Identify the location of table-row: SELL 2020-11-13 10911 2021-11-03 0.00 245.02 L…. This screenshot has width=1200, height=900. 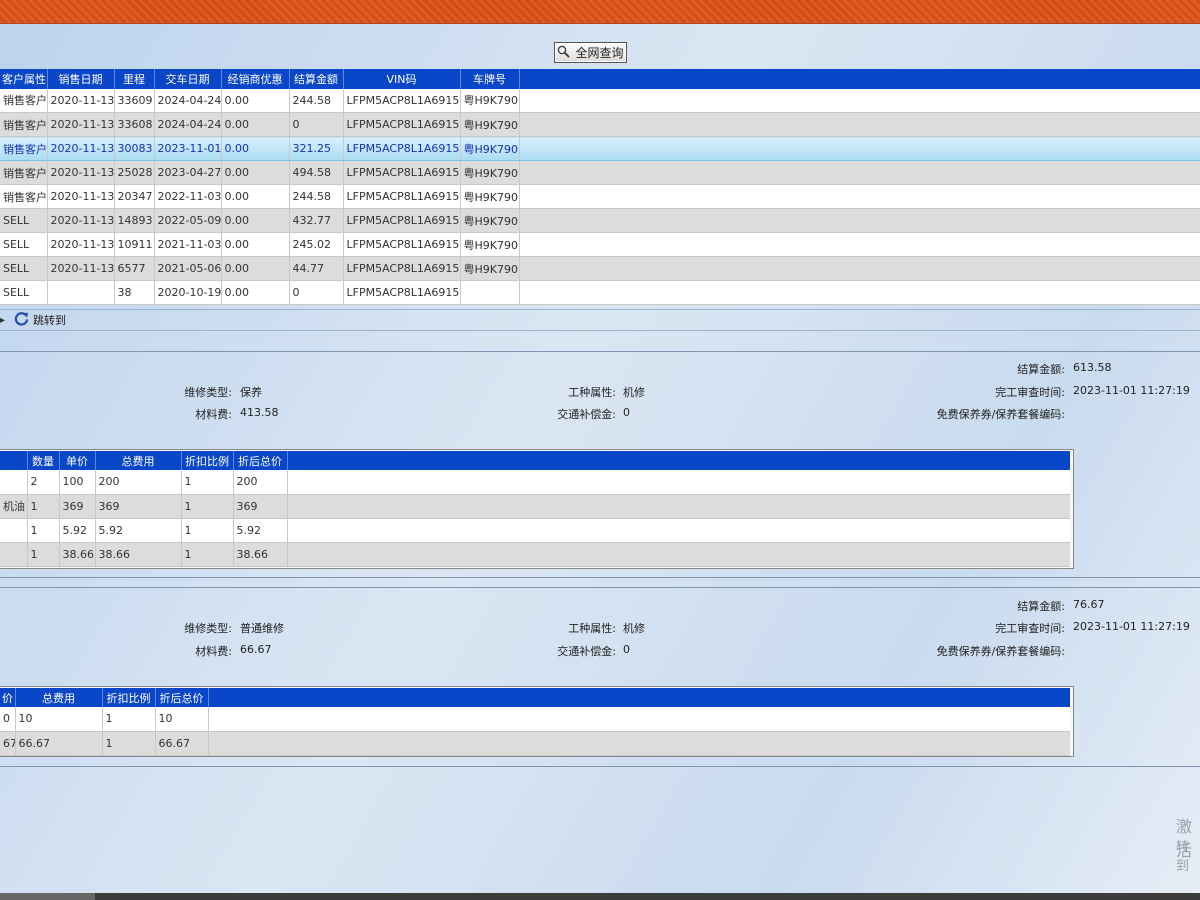
(600, 244).